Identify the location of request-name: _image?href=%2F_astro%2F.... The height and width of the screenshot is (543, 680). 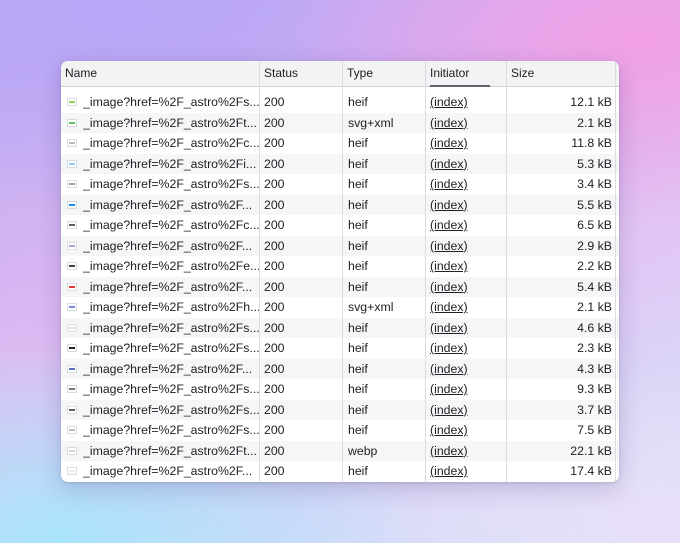
(168, 471).